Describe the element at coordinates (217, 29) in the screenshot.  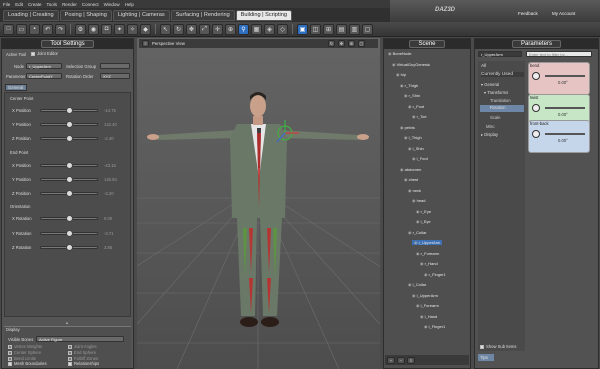
I see `universal-tool-icon: ✛` at that location.